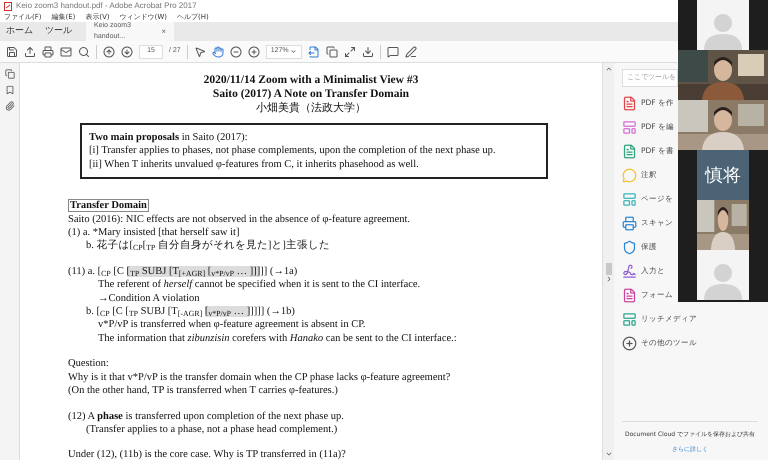 The image size is (768, 460). What do you see at coordinates (149, 298) in the screenshot?
I see `document-line: →Condition A violation` at bounding box center [149, 298].